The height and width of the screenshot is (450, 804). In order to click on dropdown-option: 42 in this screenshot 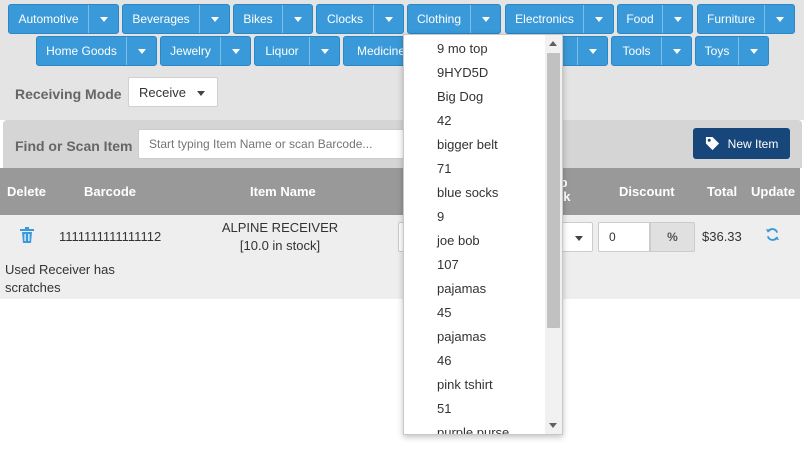, I will do `click(475, 121)`.